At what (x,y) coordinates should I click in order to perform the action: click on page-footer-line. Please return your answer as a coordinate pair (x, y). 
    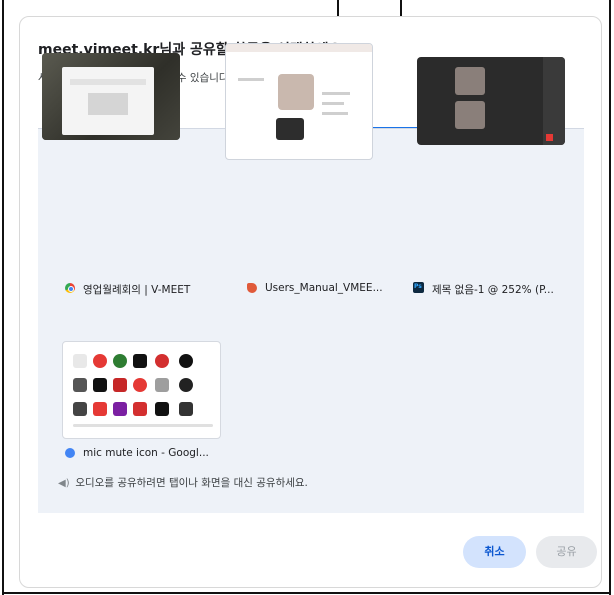
    Looking at the image, I should click on (143, 425).